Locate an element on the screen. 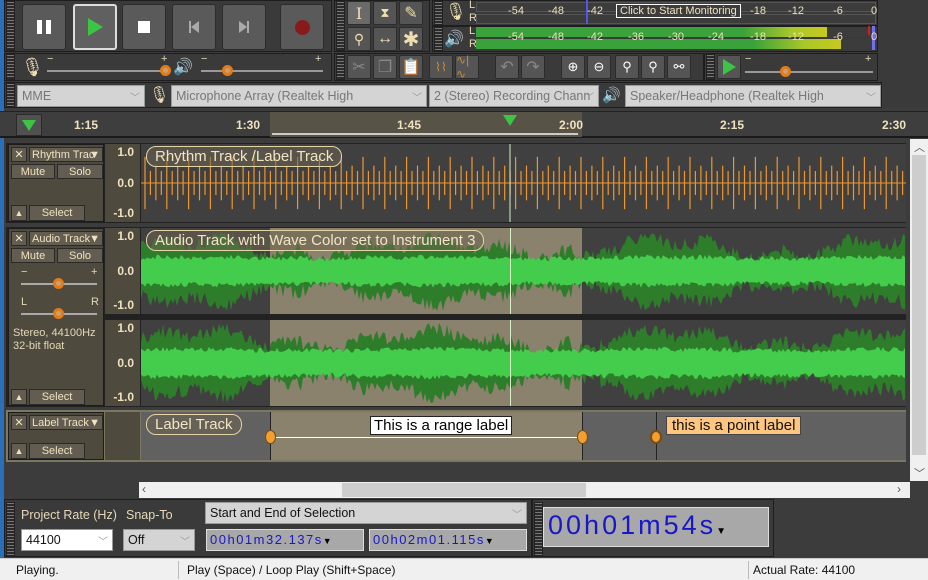 The width and height of the screenshot is (928, 580). playback-meter-speaker-icon: 🔊 is located at coordinates (454, 39).